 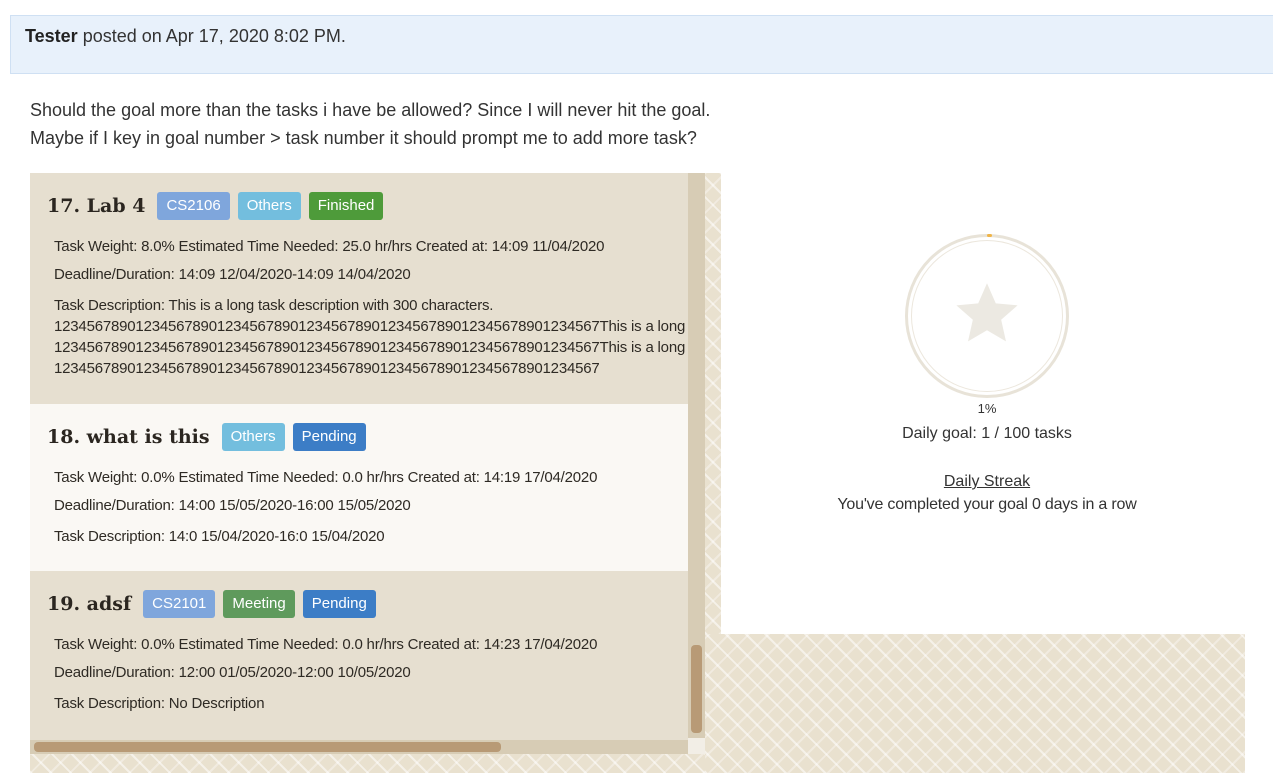 What do you see at coordinates (179, 604) in the screenshot?
I see `module-tag: CS2101` at bounding box center [179, 604].